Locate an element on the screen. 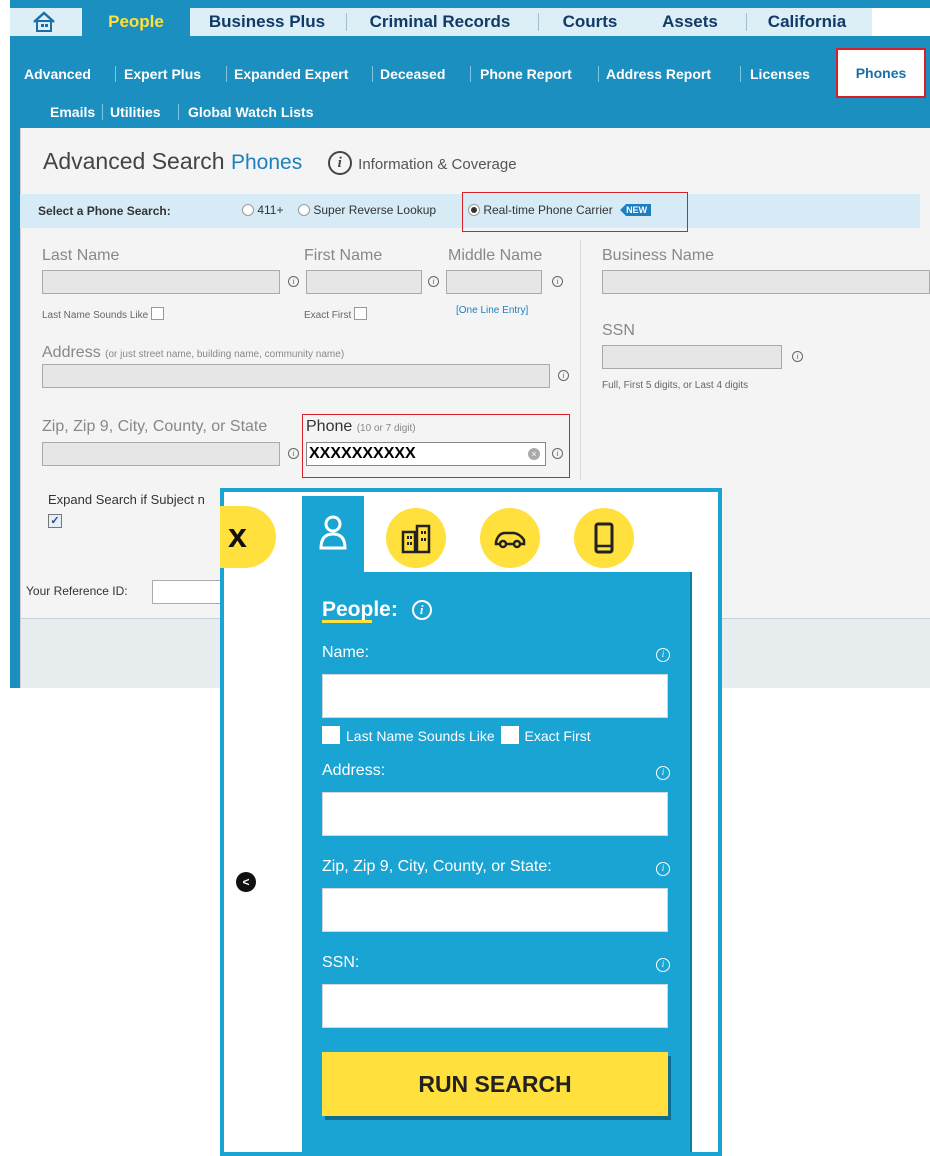 The height and width of the screenshot is (1156, 930). home-icon is located at coordinates (44, 21).